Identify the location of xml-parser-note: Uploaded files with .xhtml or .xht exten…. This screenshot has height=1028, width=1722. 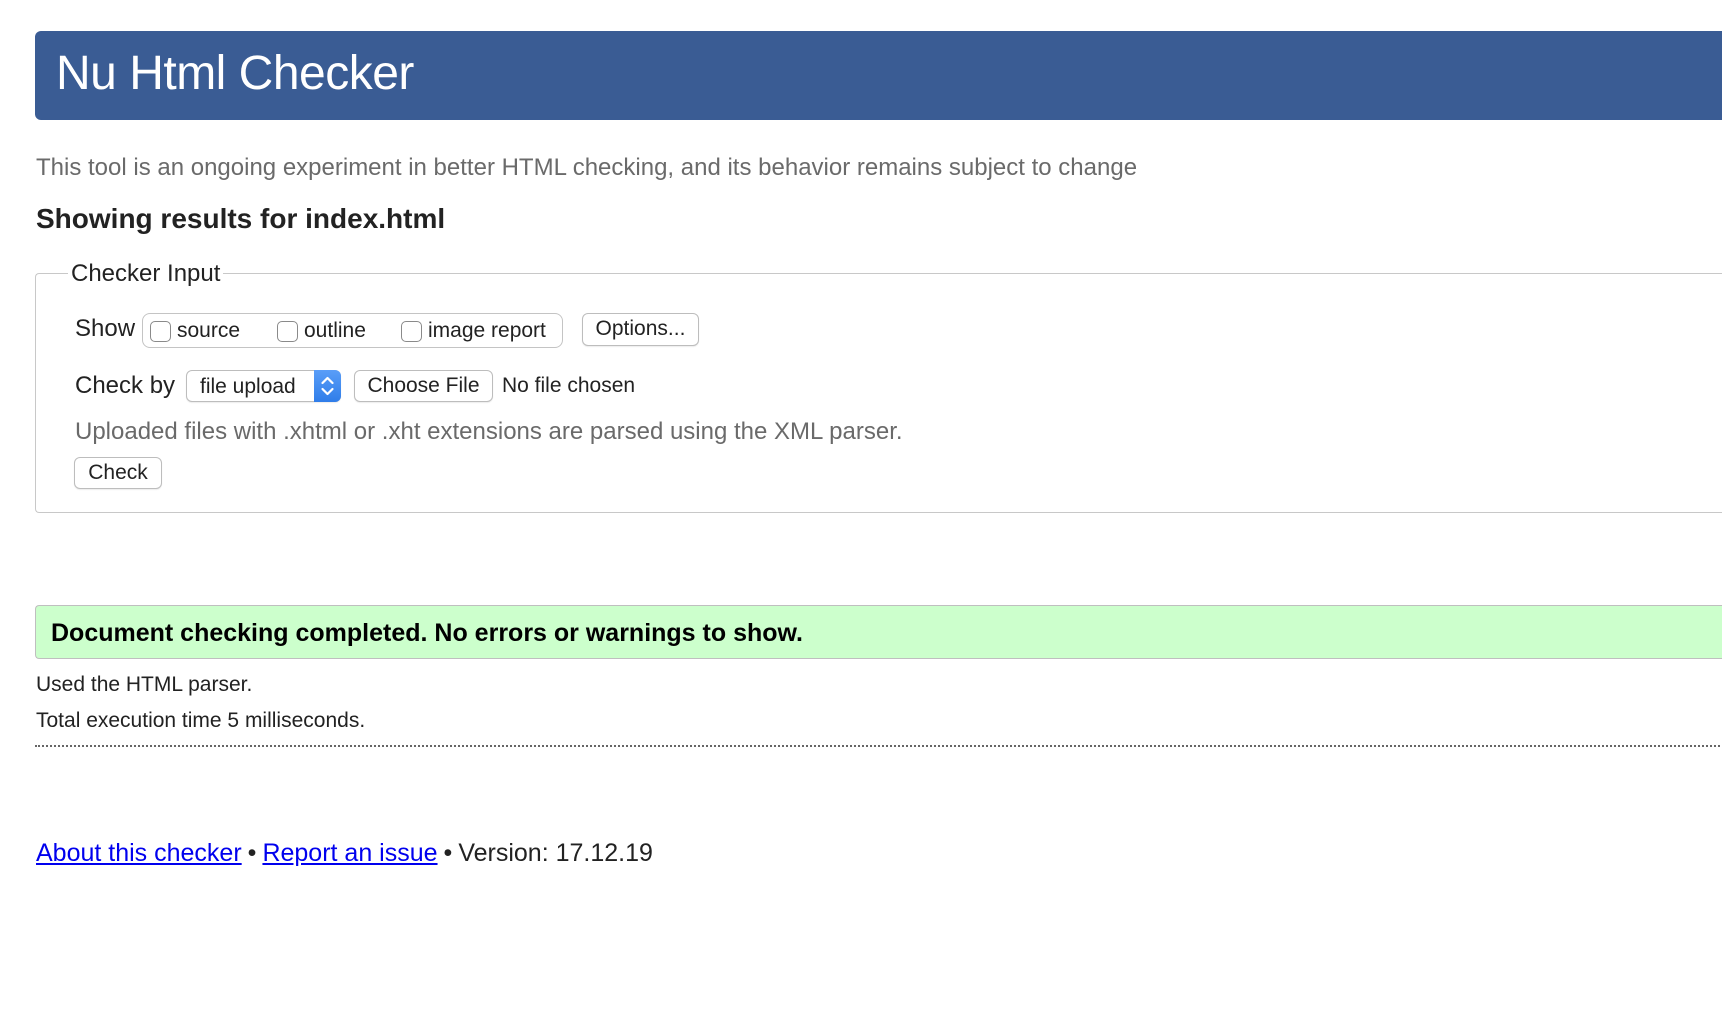
(489, 431).